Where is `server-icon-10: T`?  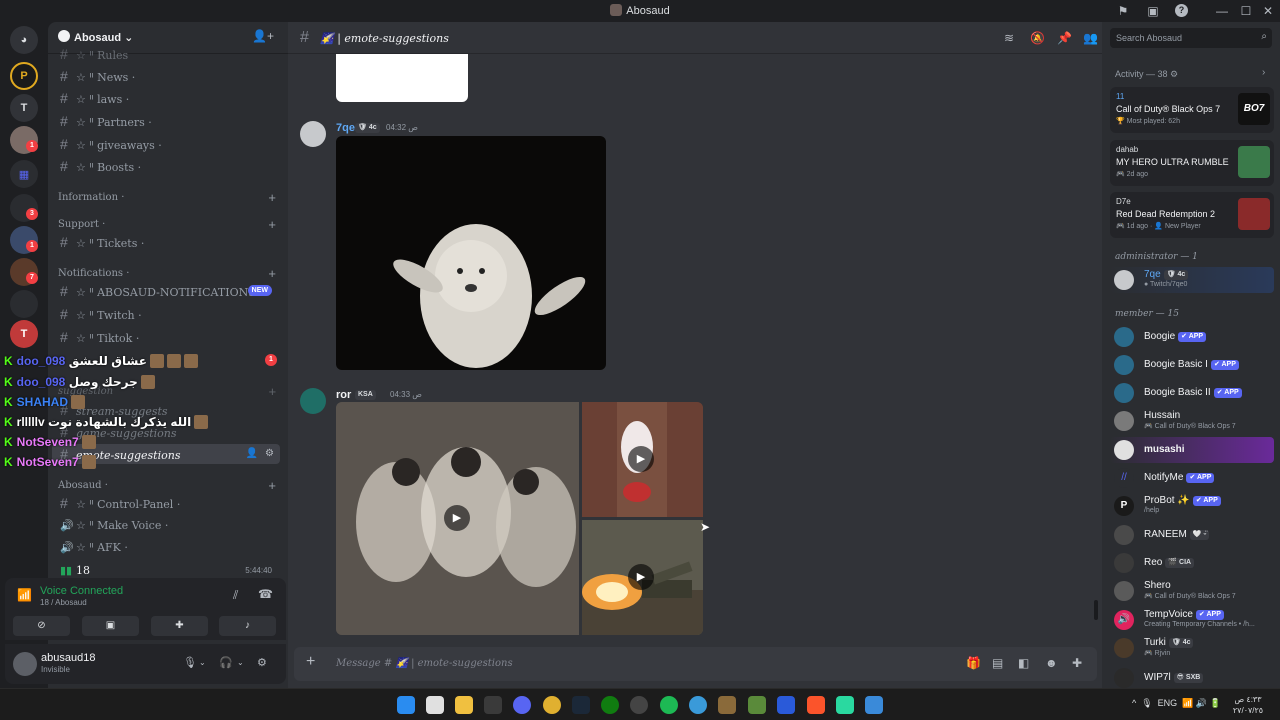 server-icon-10: T is located at coordinates (24, 334).